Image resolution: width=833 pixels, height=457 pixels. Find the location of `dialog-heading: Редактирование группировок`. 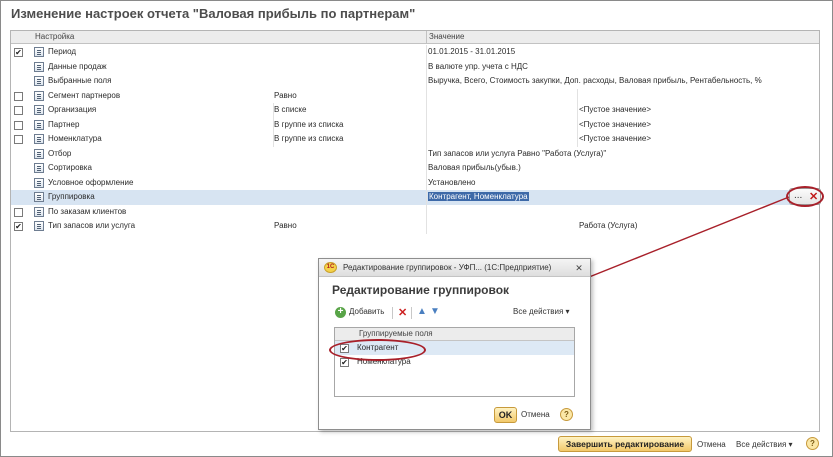

dialog-heading: Редактирование группировок is located at coordinates (421, 290).